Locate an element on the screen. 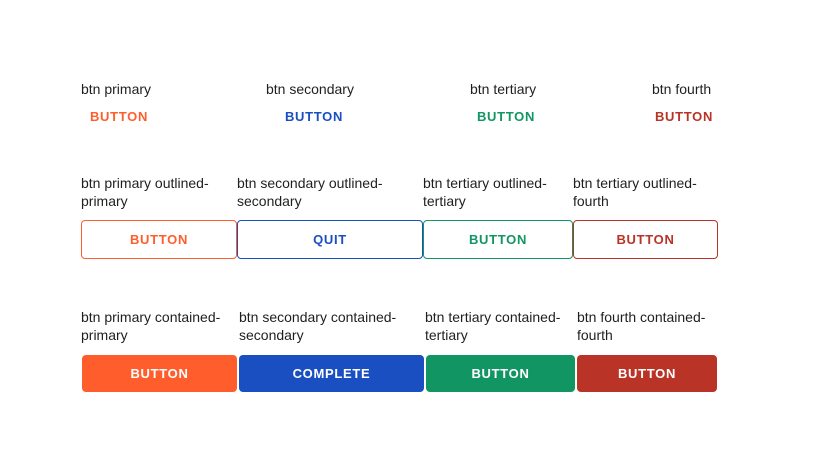  label-line-1: btn secondary contained- is located at coordinates (318, 317).